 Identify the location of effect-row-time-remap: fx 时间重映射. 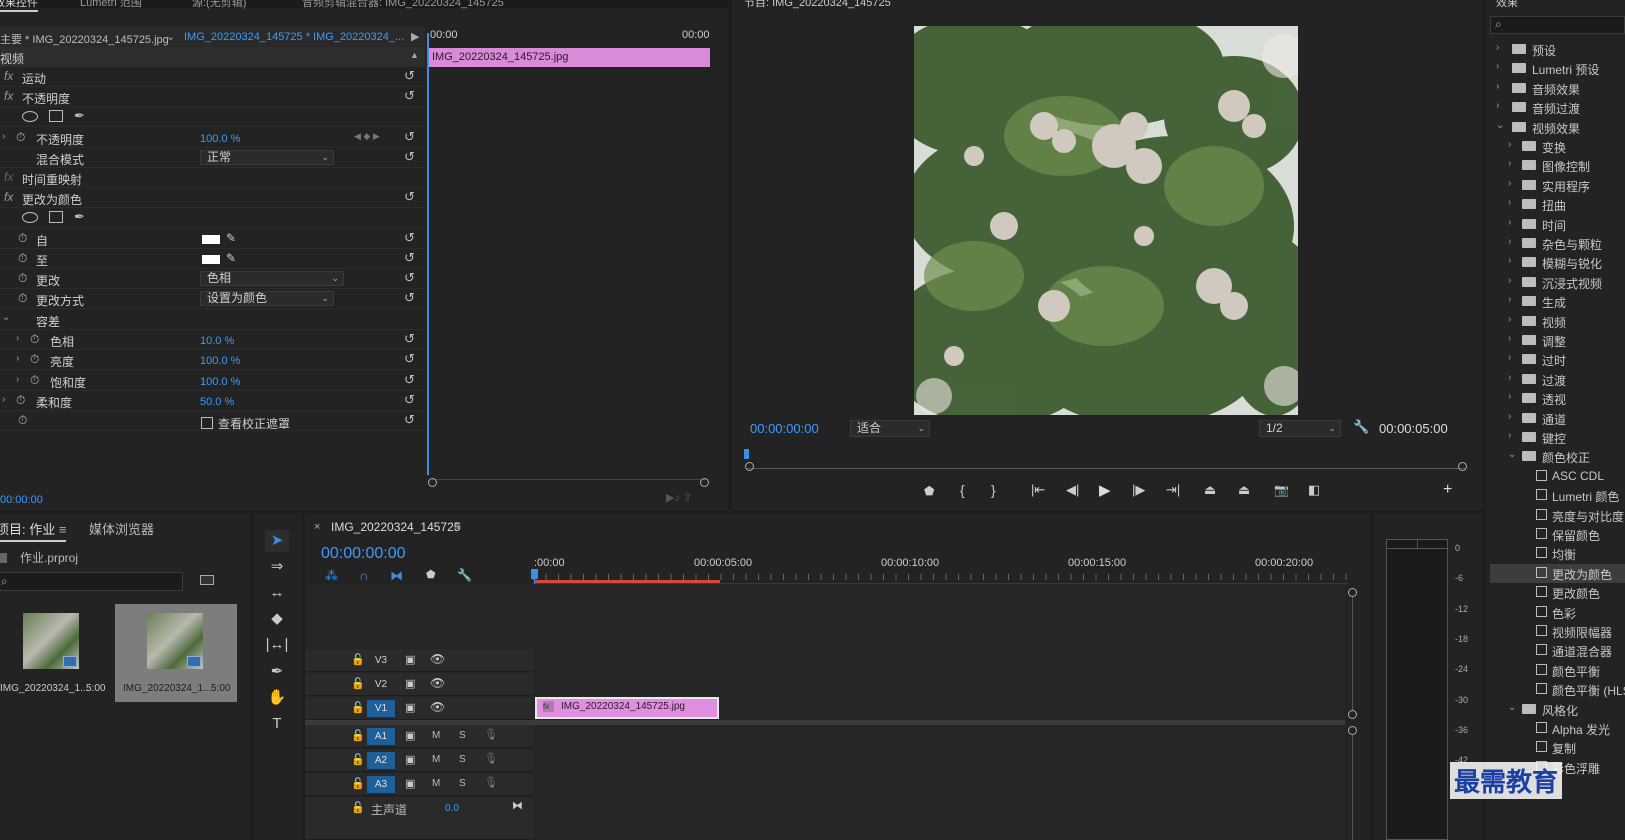
(212, 178).